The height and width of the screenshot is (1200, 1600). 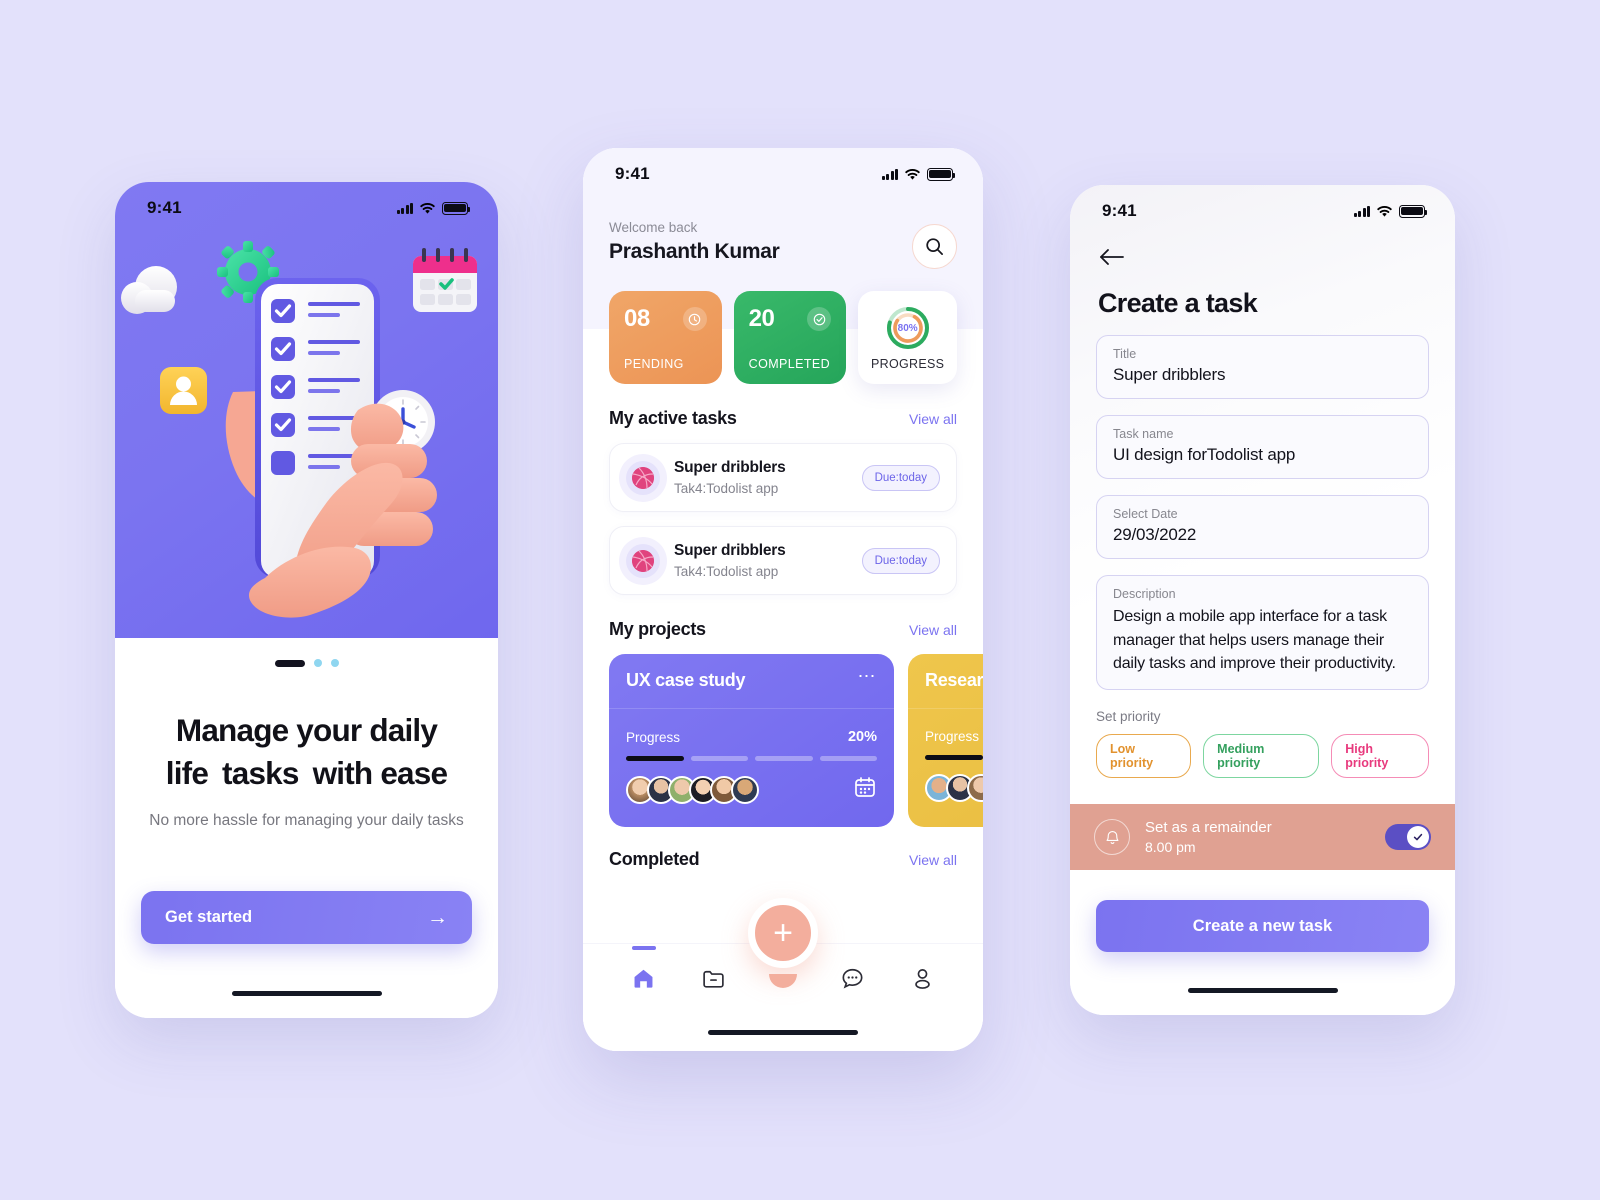 I want to click on home-indicator, so click(x=306, y=993).